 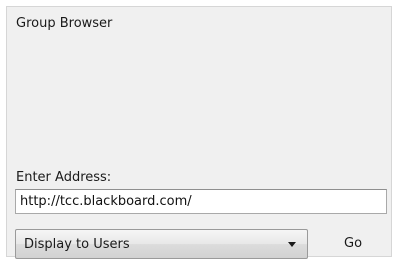 What do you see at coordinates (64, 177) in the screenshot?
I see `enter-address-label: Enter Address:` at bounding box center [64, 177].